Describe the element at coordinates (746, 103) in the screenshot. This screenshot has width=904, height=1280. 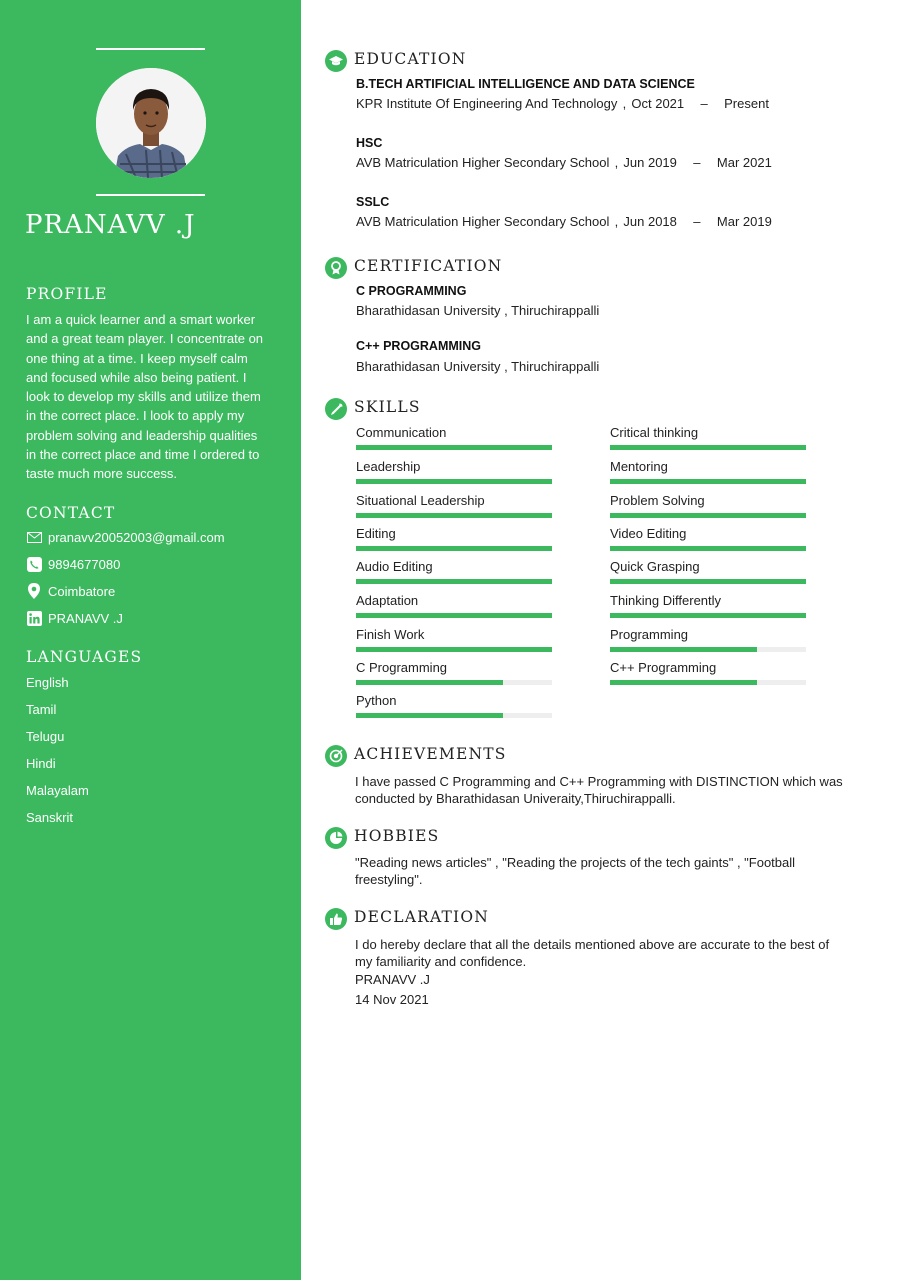
I see `education-end-date: Present` at that location.